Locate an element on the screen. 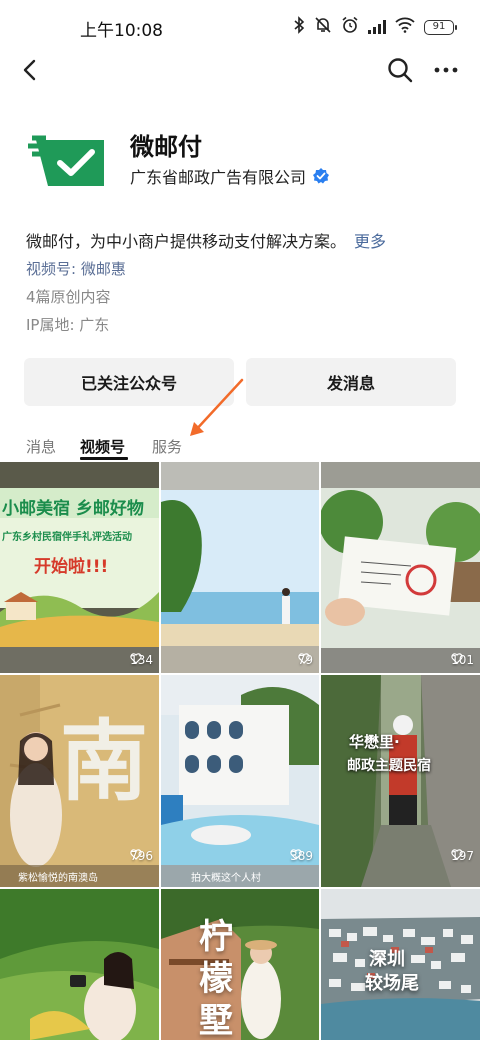  account-logo is located at coordinates (68, 160).